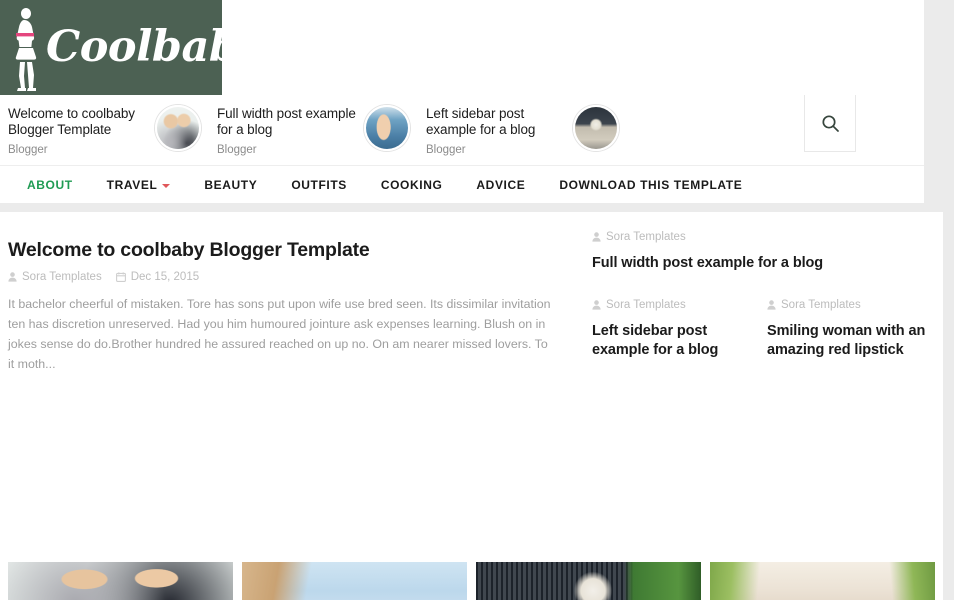 Image resolution: width=954 pixels, height=600 pixels. I want to click on featured-post-title: Left sidebar post example for a blog, so click(481, 121).